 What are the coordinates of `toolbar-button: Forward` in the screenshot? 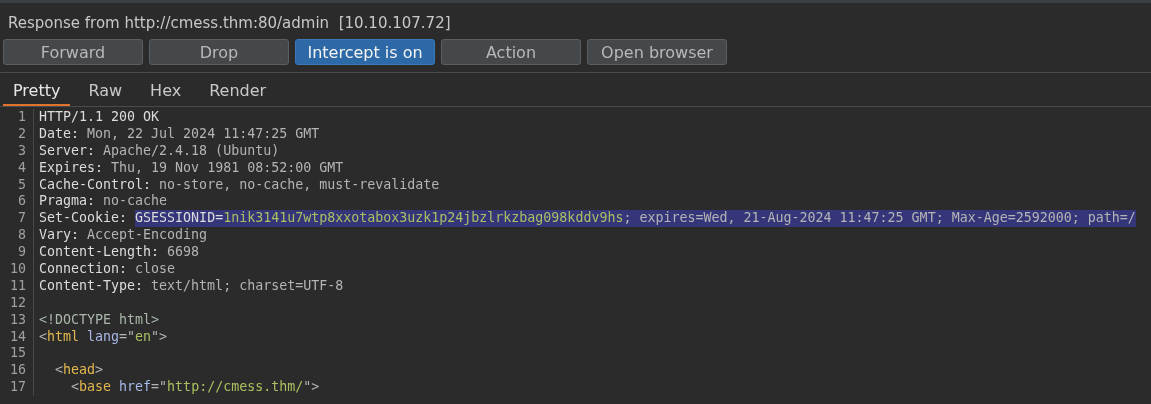 It's located at (73, 52).